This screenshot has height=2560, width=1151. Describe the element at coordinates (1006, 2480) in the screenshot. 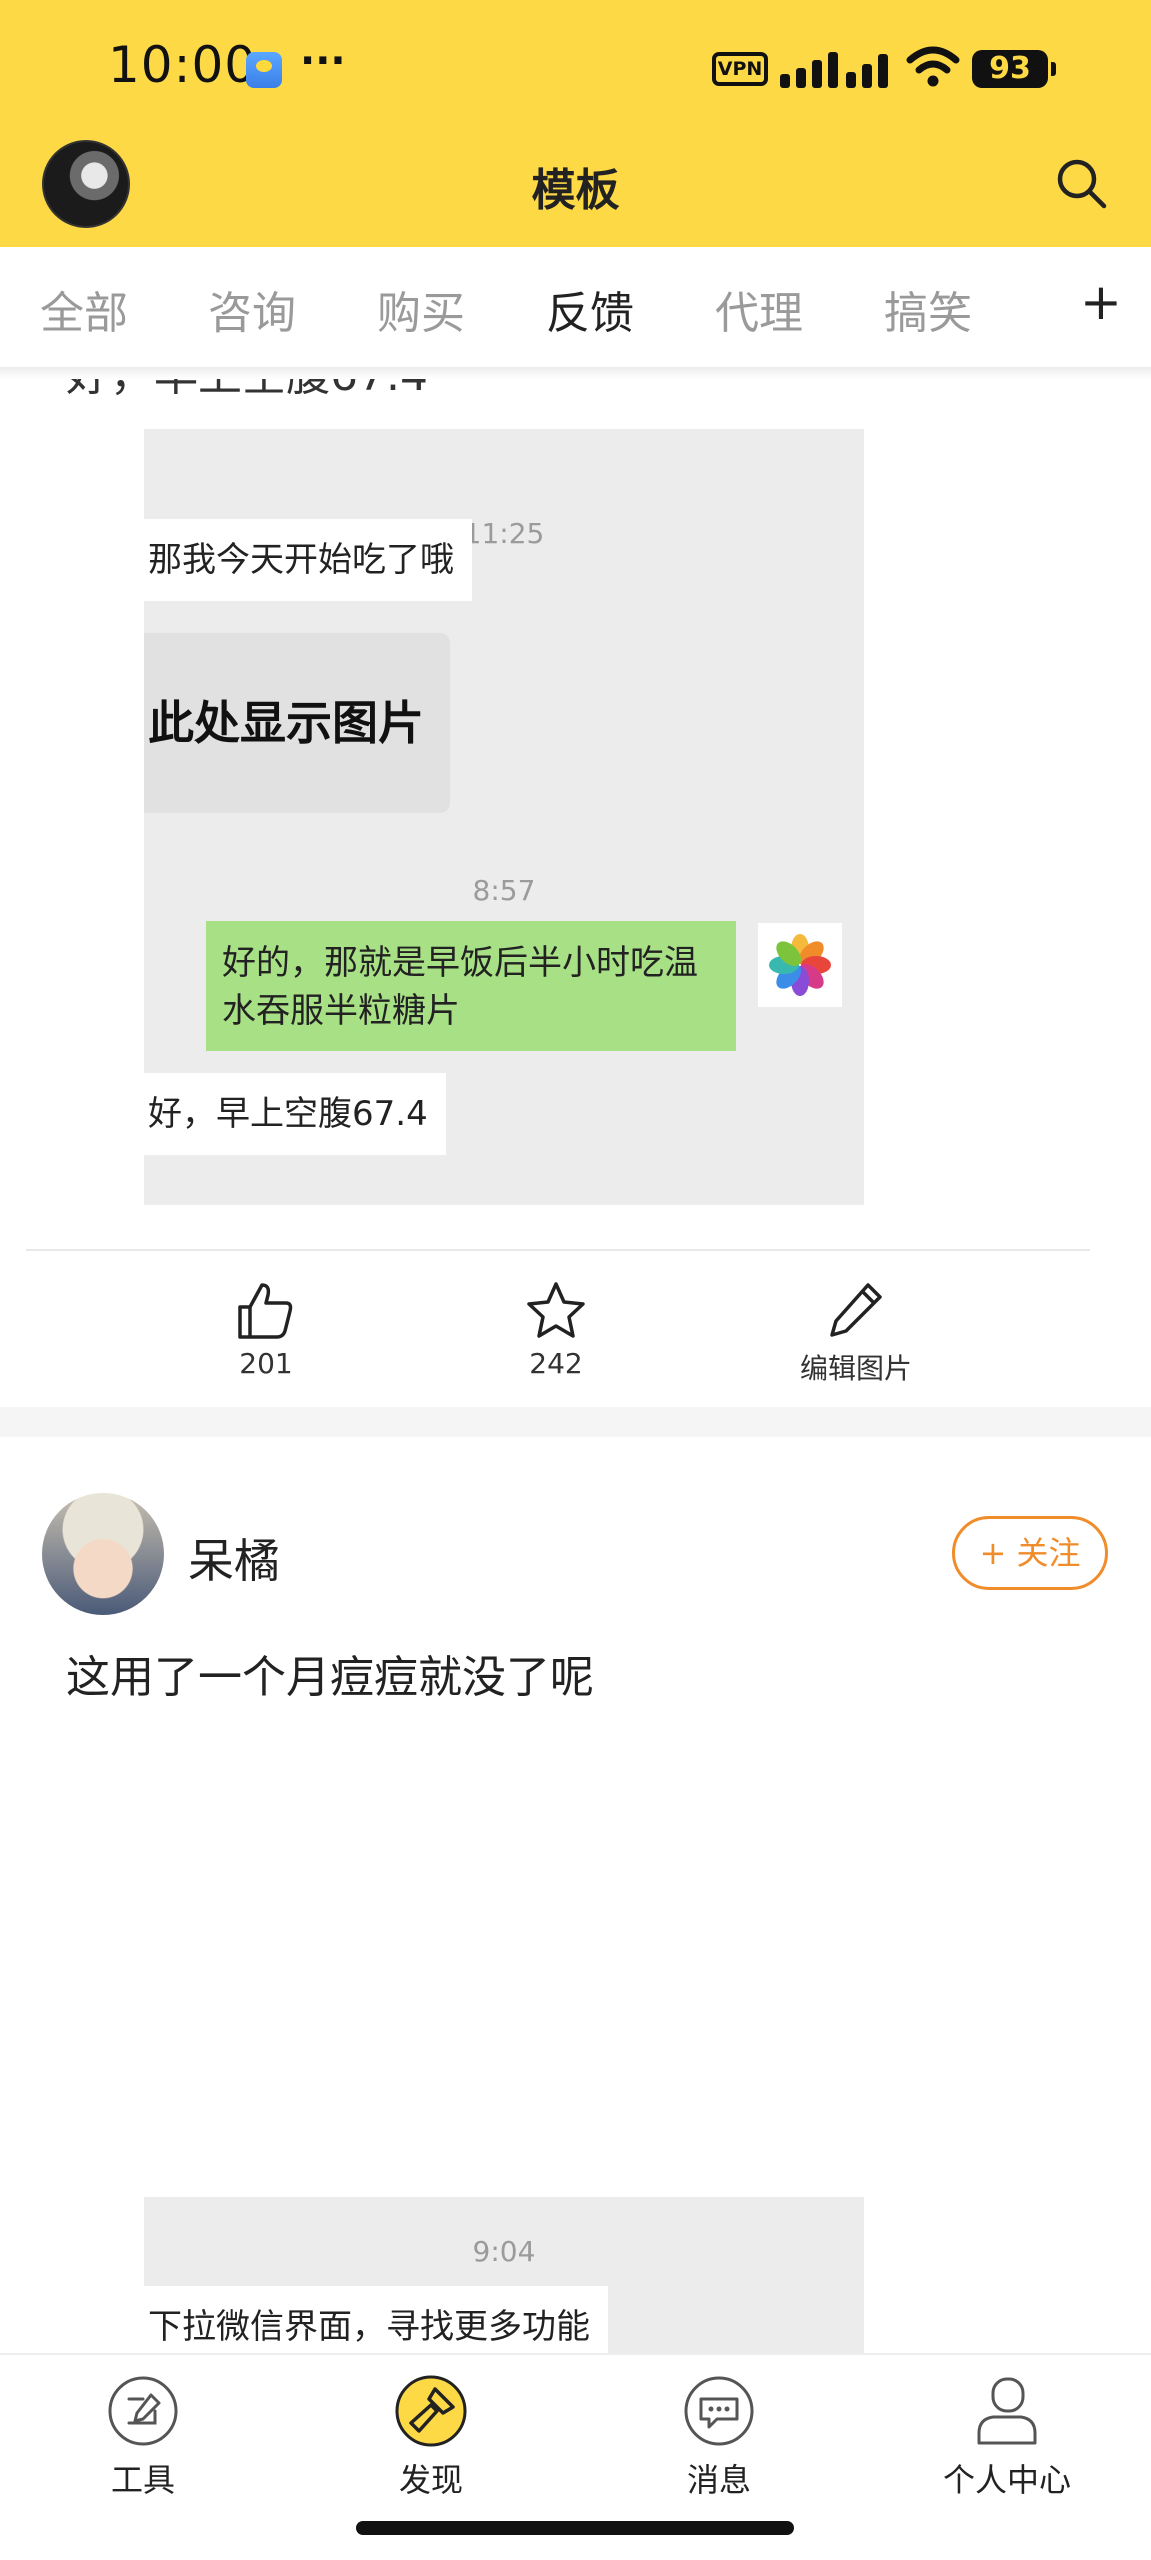

I see `nav-profile-label: 个人中心` at that location.